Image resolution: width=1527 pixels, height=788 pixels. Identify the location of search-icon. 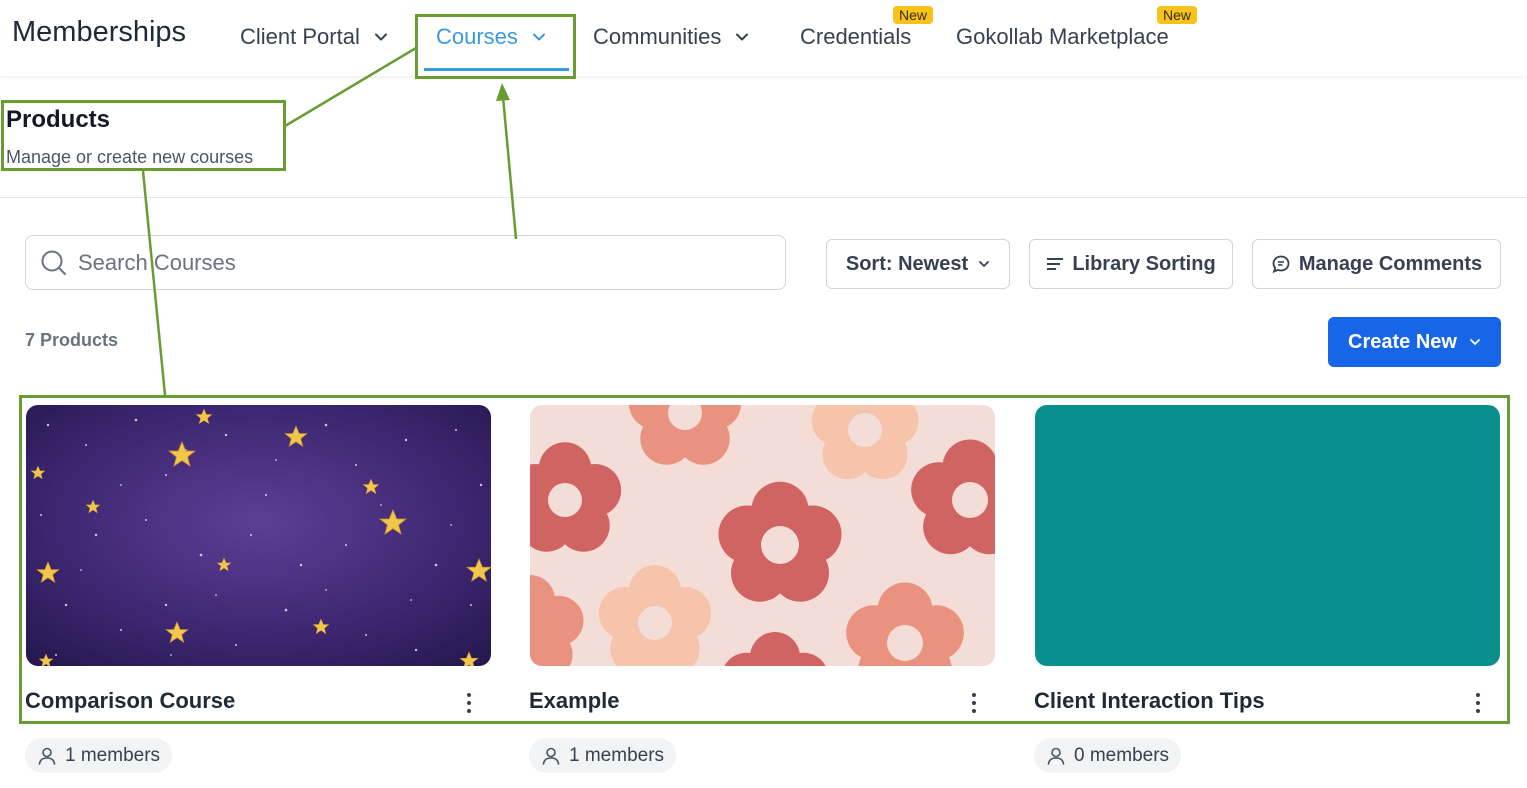
(53, 262).